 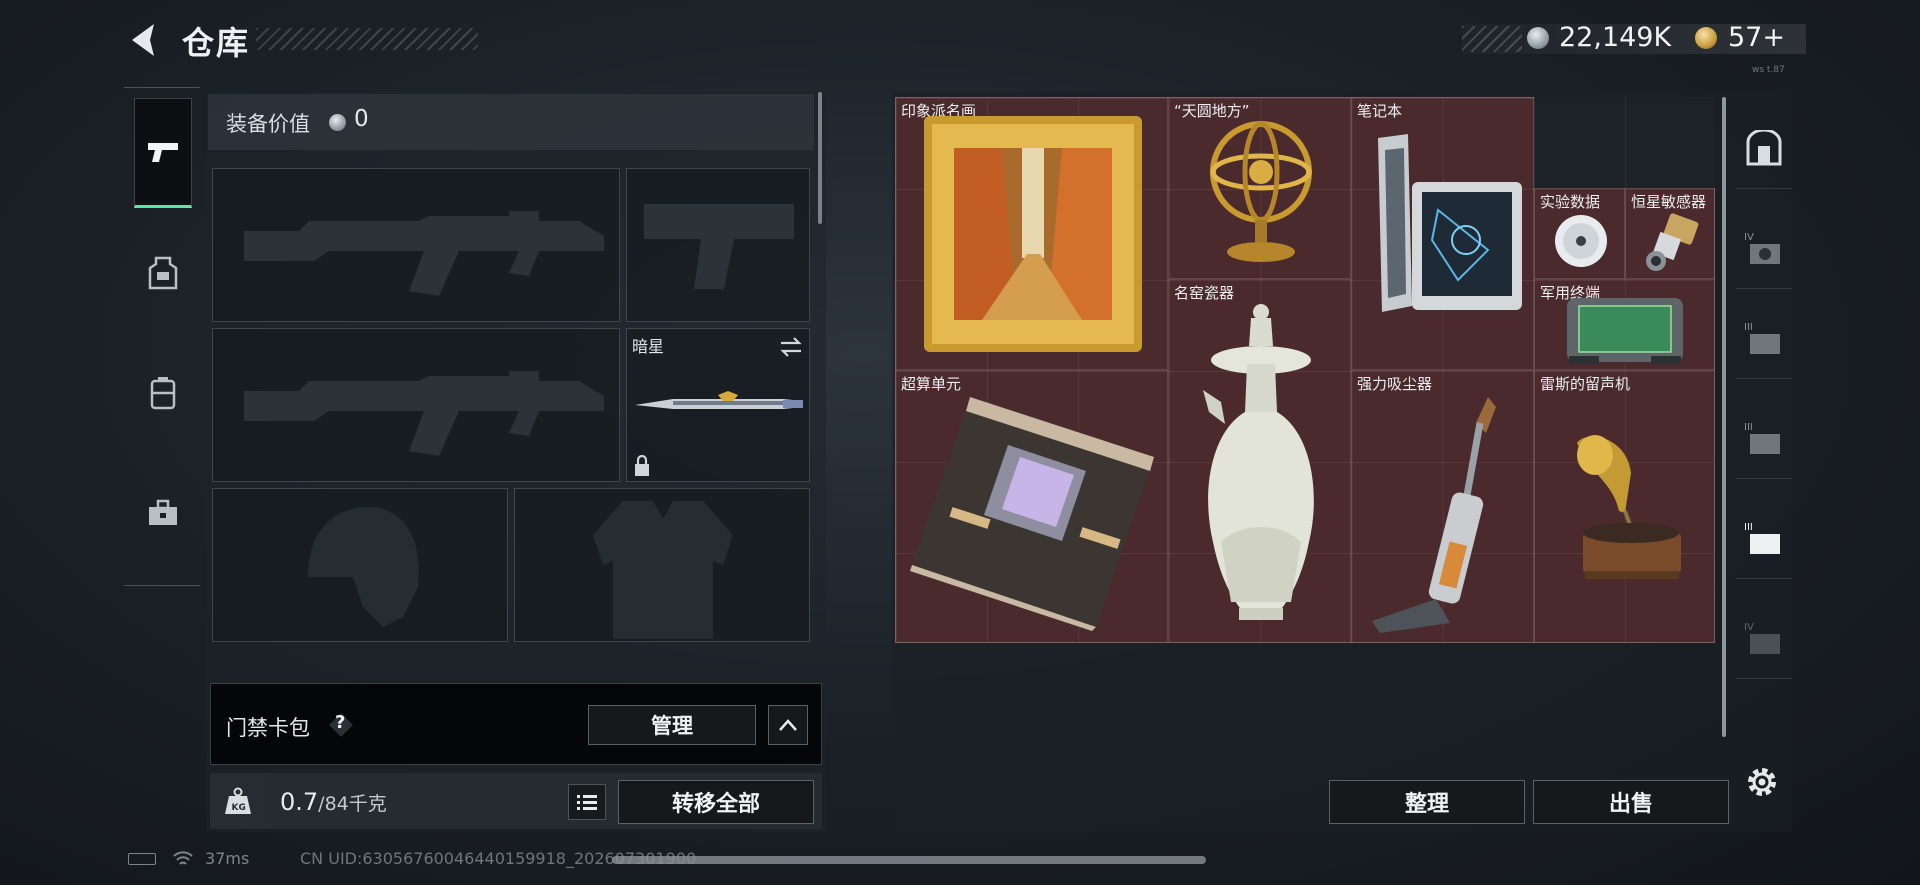 I want to click on equipment-value: 0, so click(x=361, y=119).